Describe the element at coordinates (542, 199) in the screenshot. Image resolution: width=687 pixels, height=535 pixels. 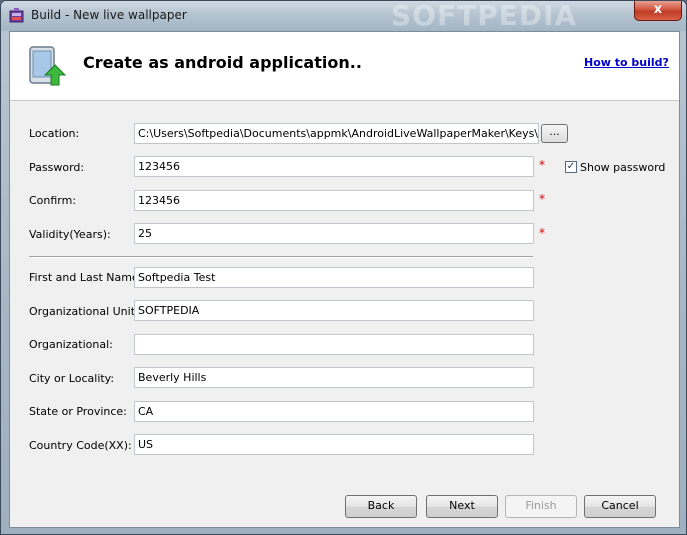
I see `confirm-required-mark: *` at that location.